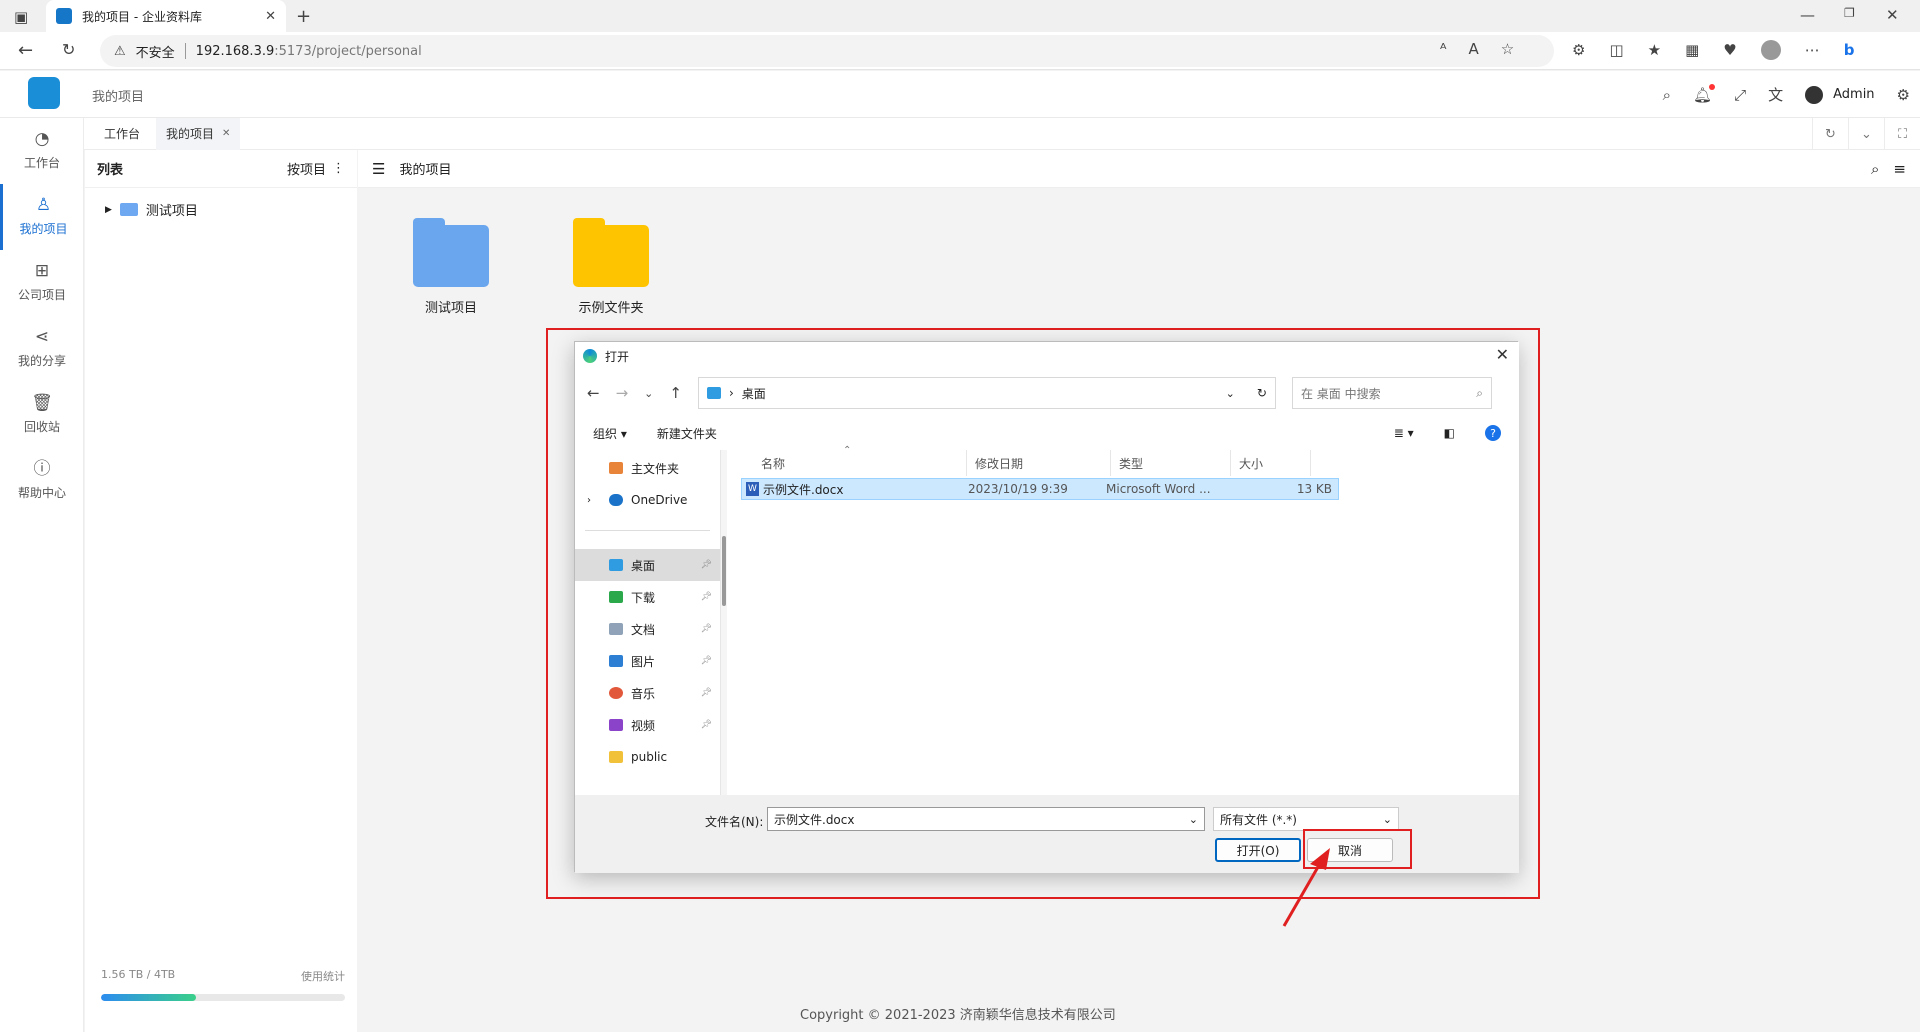 The image size is (1920, 1032). I want to click on column-headers: 名称 ⌃ 修改日期 类型 大小, so click(1123, 460).